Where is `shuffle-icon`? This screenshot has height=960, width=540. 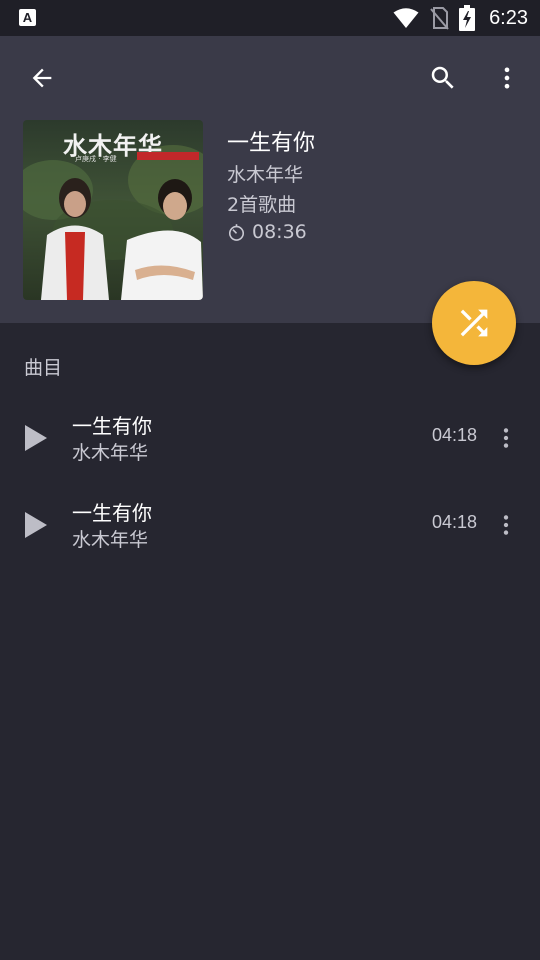
shuffle-icon is located at coordinates (474, 323).